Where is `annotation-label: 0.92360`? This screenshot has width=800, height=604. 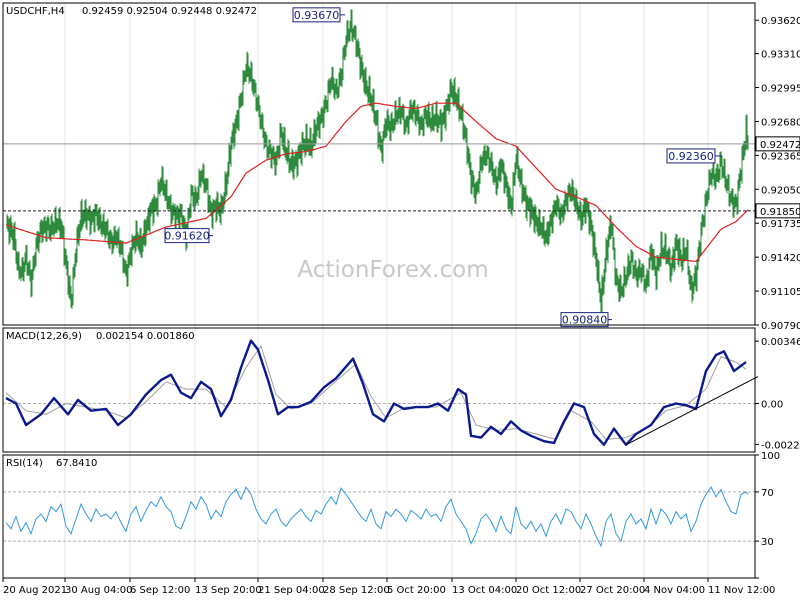 annotation-label: 0.92360 is located at coordinates (691, 156).